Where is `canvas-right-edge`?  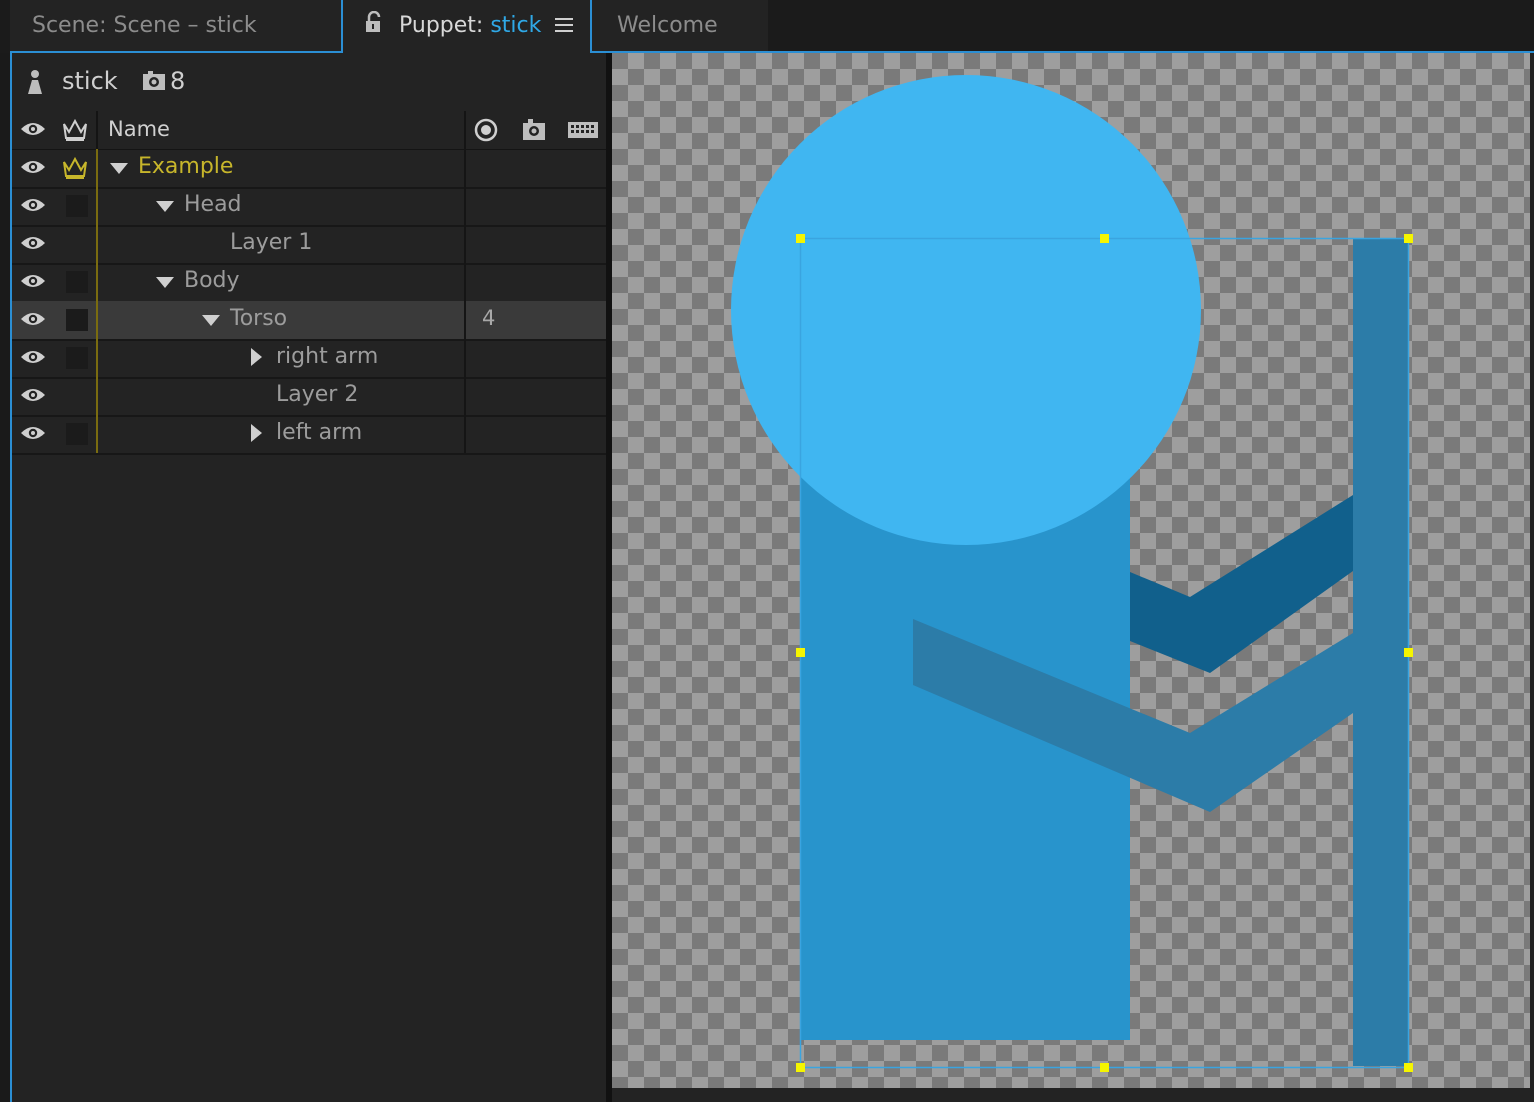
canvas-right-edge is located at coordinates (1532, 570).